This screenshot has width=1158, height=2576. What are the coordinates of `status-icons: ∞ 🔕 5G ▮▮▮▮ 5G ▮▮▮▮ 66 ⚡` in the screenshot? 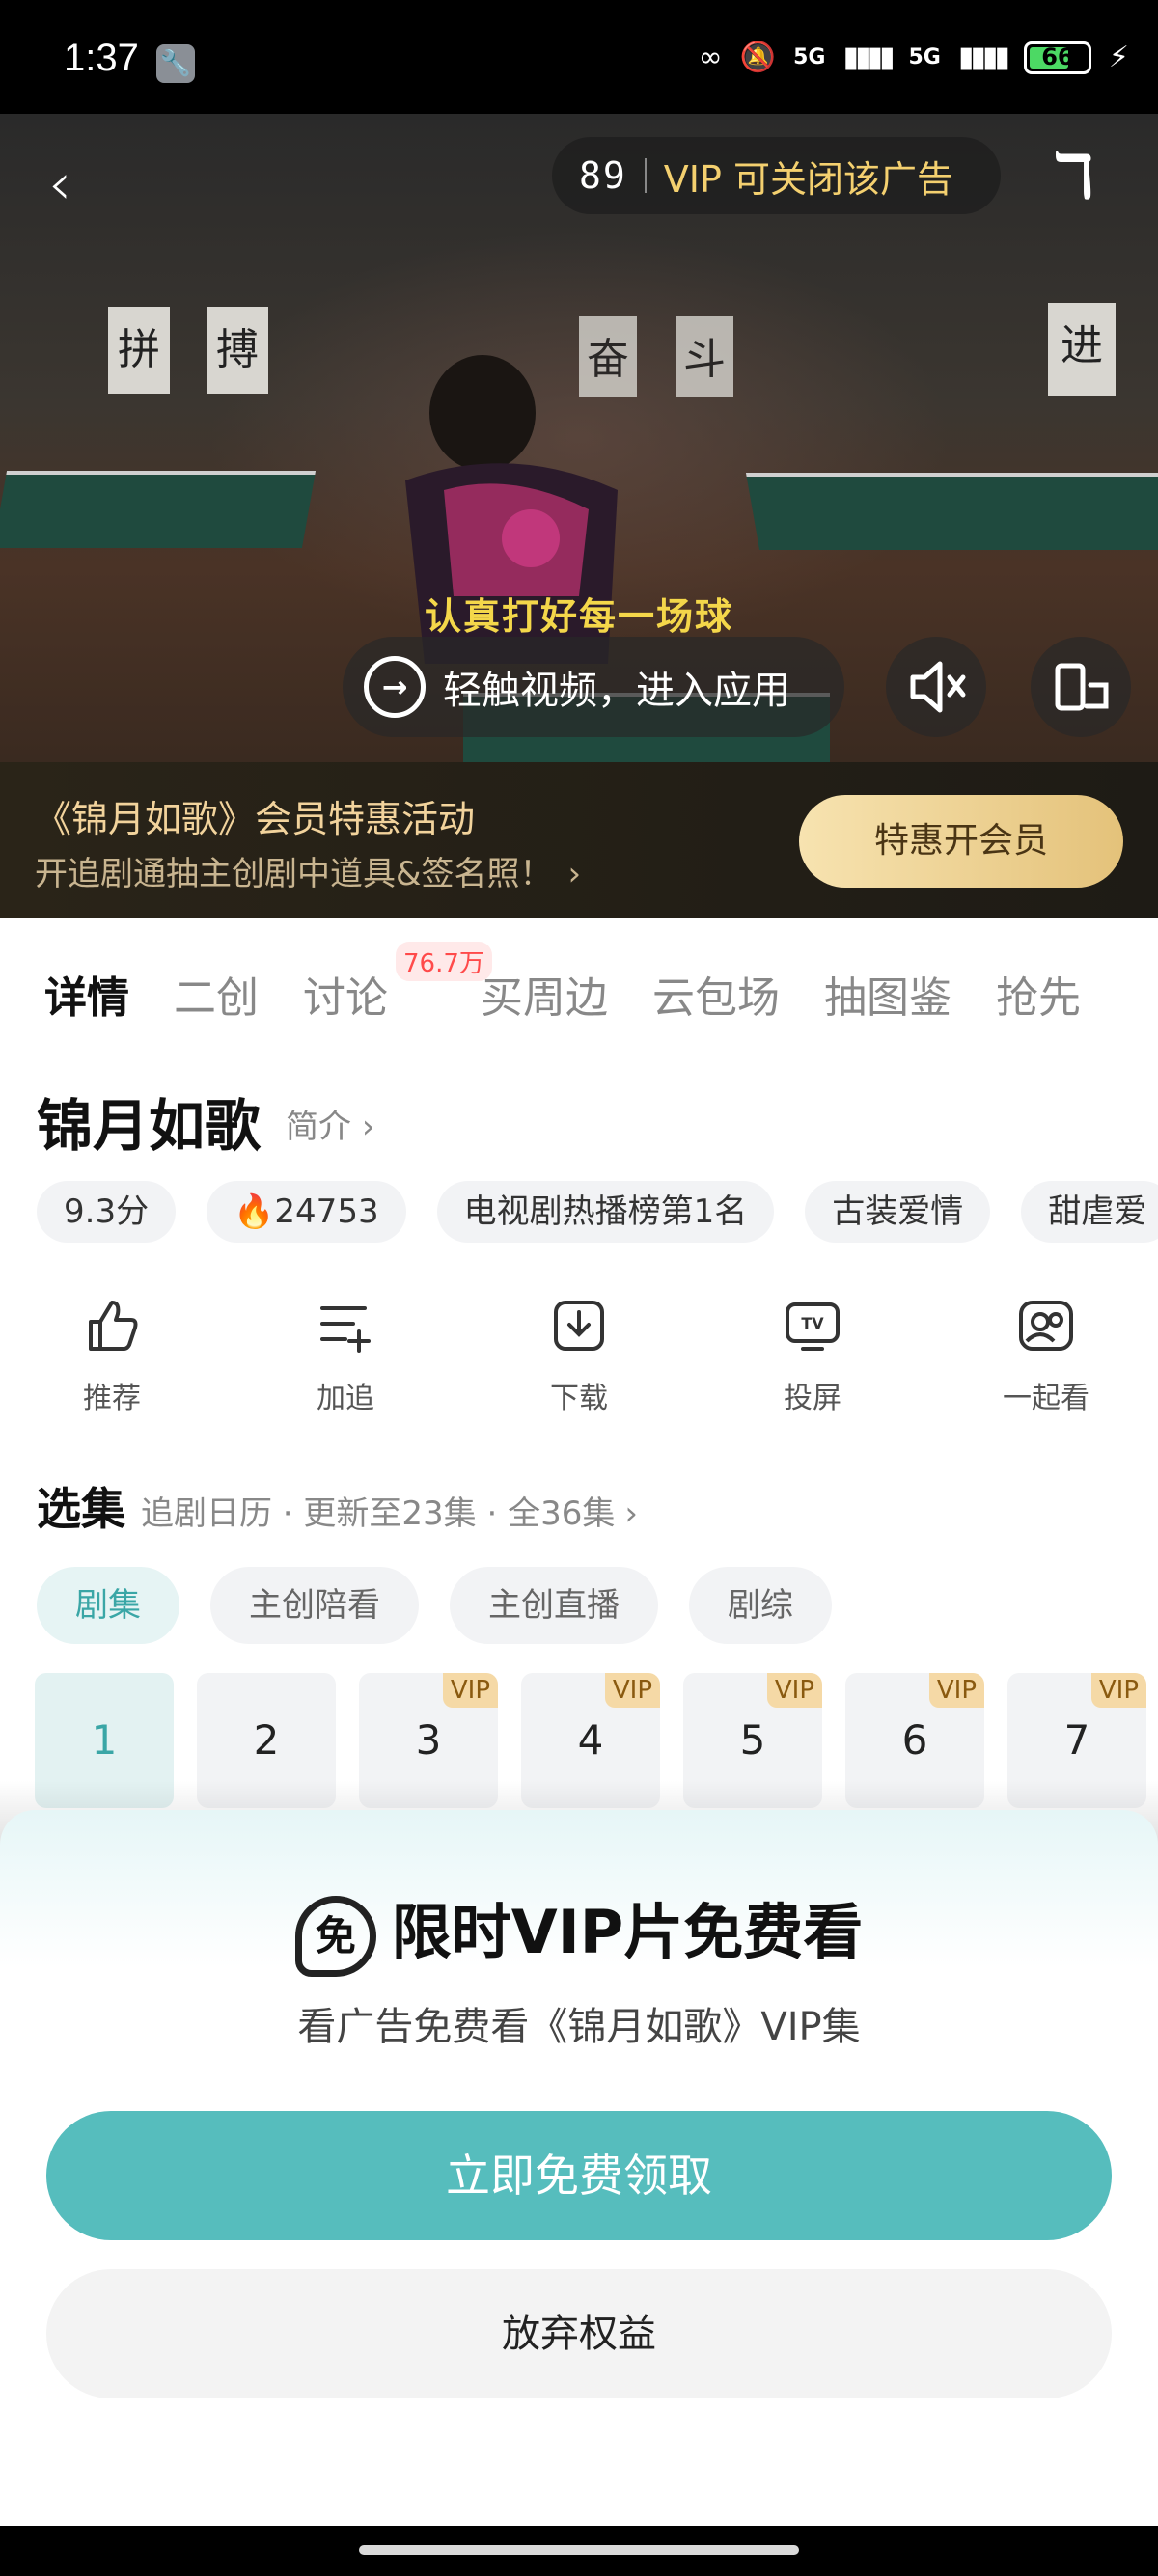 It's located at (914, 58).